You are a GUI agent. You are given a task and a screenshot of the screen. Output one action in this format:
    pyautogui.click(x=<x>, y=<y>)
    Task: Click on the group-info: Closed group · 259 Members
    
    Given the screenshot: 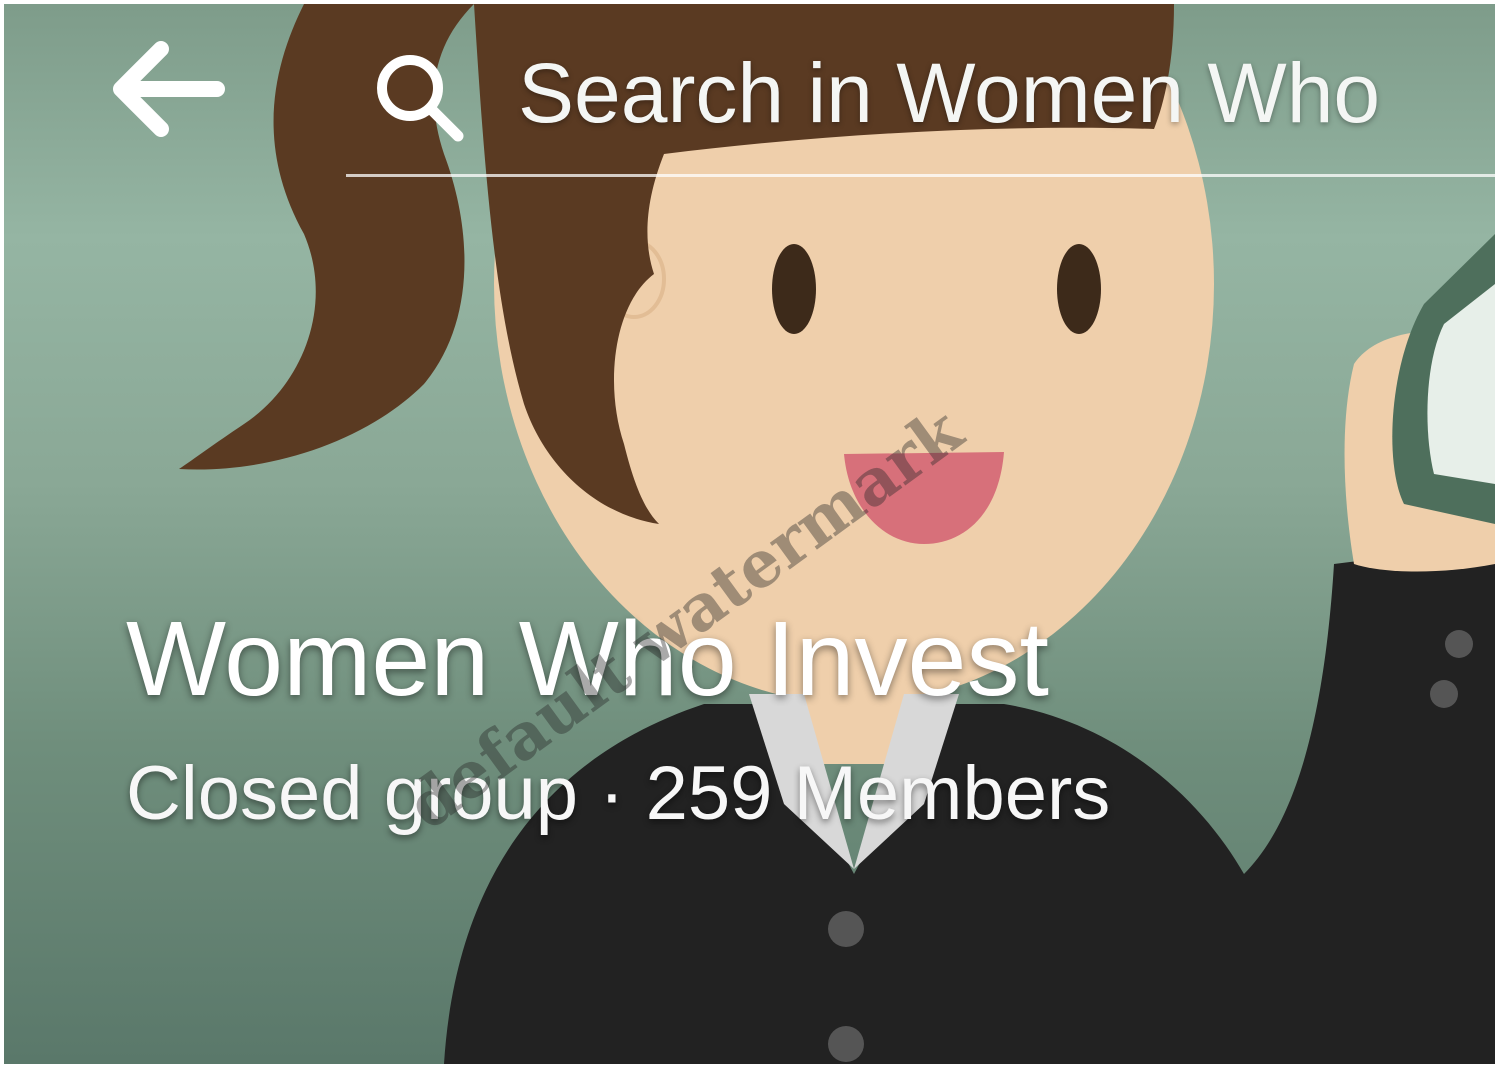 What is the action you would take?
    pyautogui.click(x=618, y=794)
    